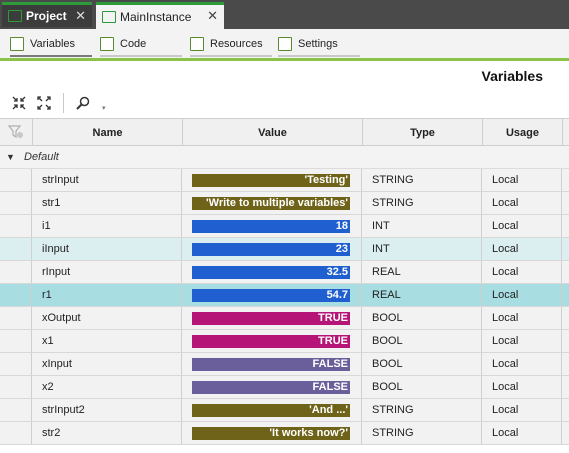  I want to click on variable-name: str1, so click(51, 203).